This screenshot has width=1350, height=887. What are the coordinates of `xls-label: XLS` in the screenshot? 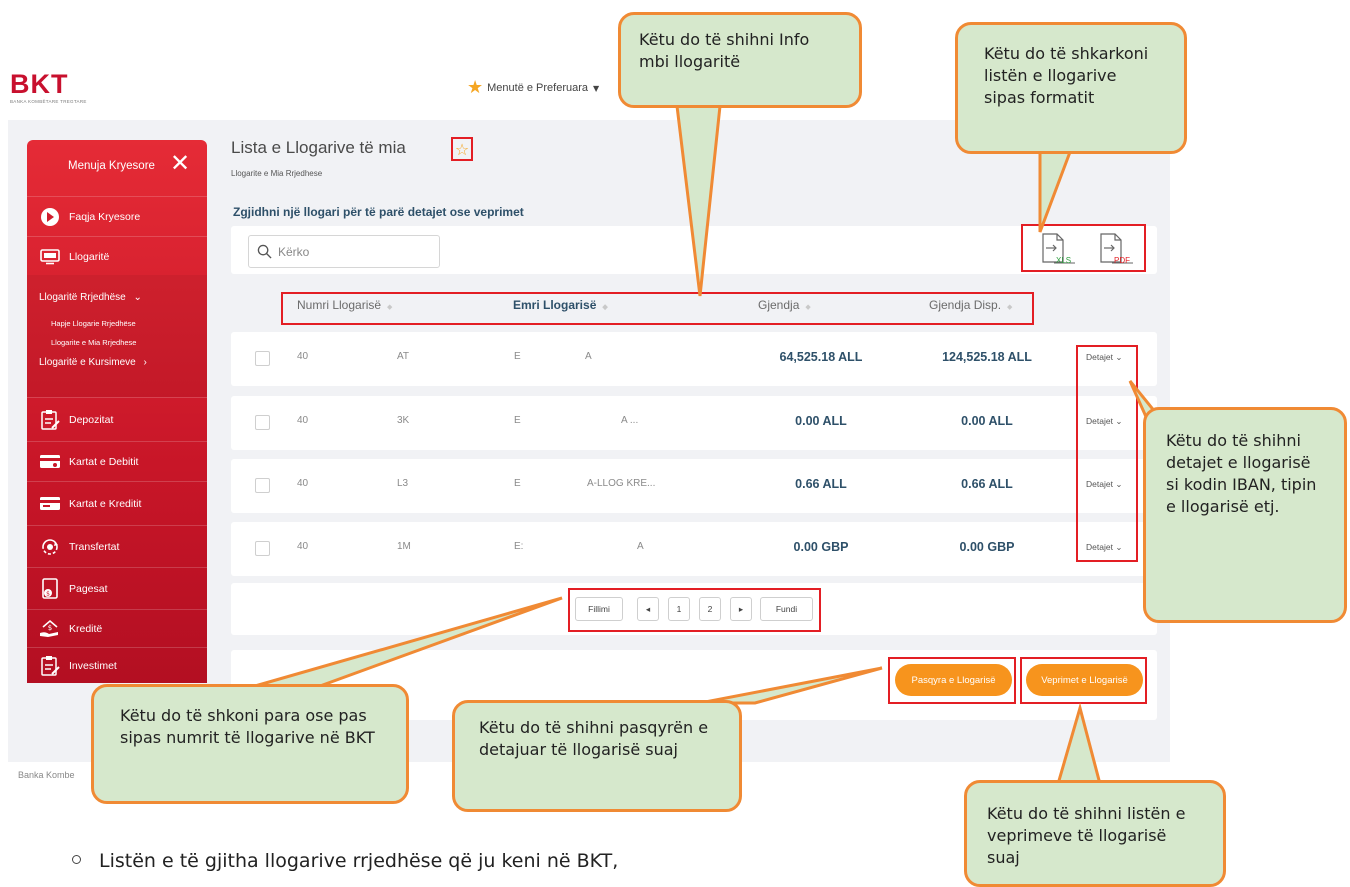 It's located at (1064, 260).